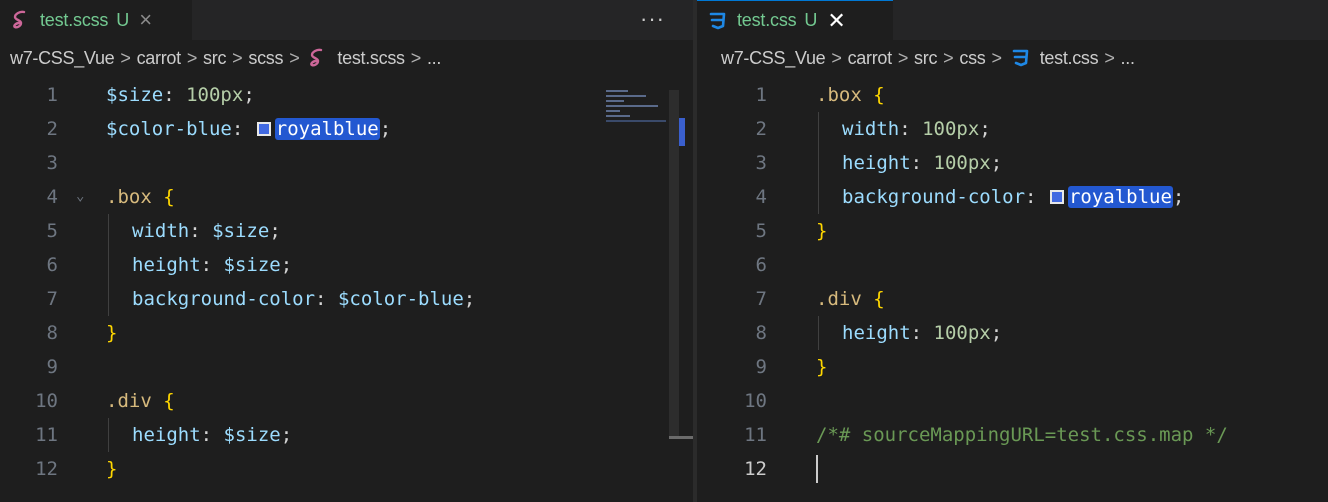 The image size is (1328, 502). I want to click on code-line: background-color: royalblue;, so click(1013, 197).